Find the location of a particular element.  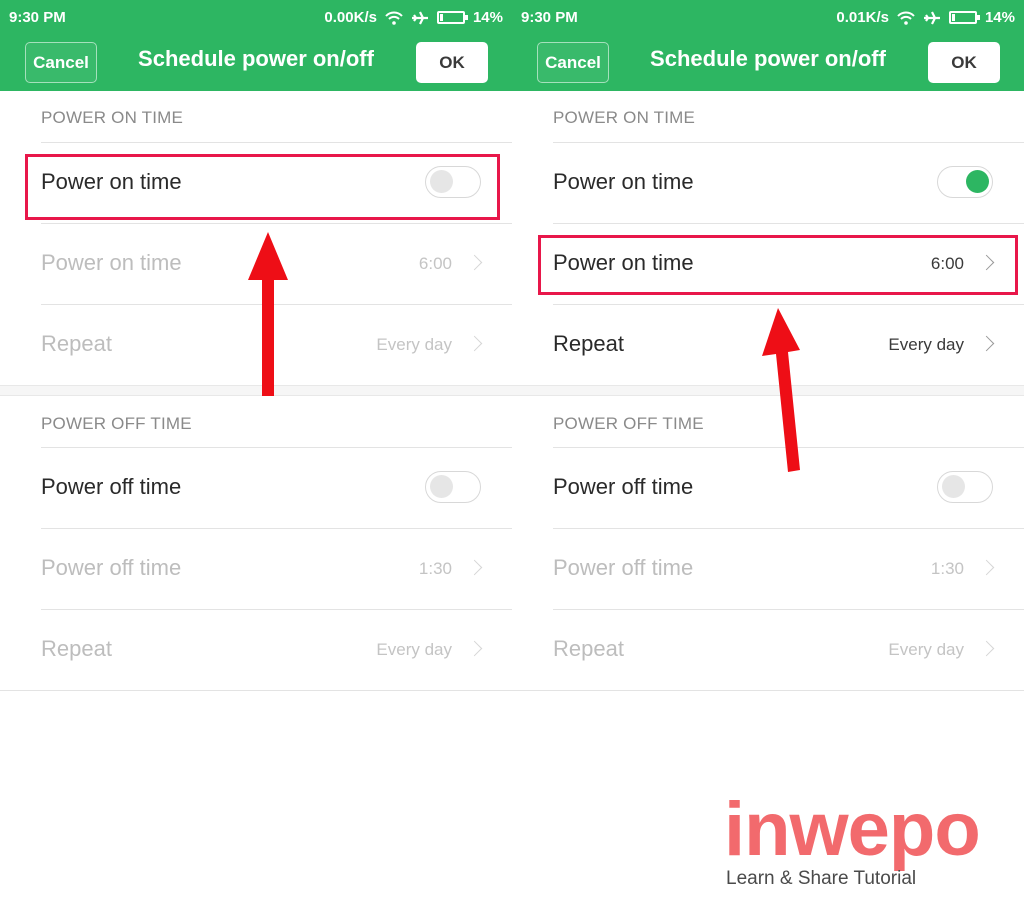

status-bar: 9:30 PM 0.00K/s 14% is located at coordinates (256, 18).